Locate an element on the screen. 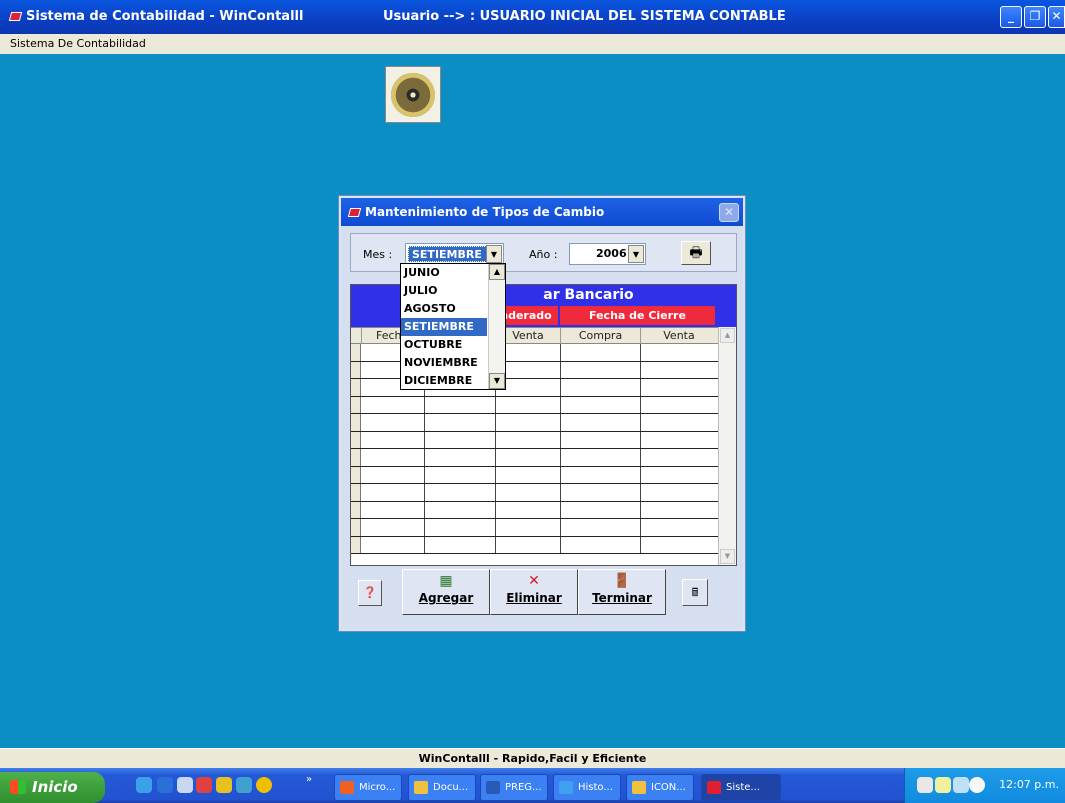 The image size is (1065, 803). close-button: ✕ is located at coordinates (1056, 17).